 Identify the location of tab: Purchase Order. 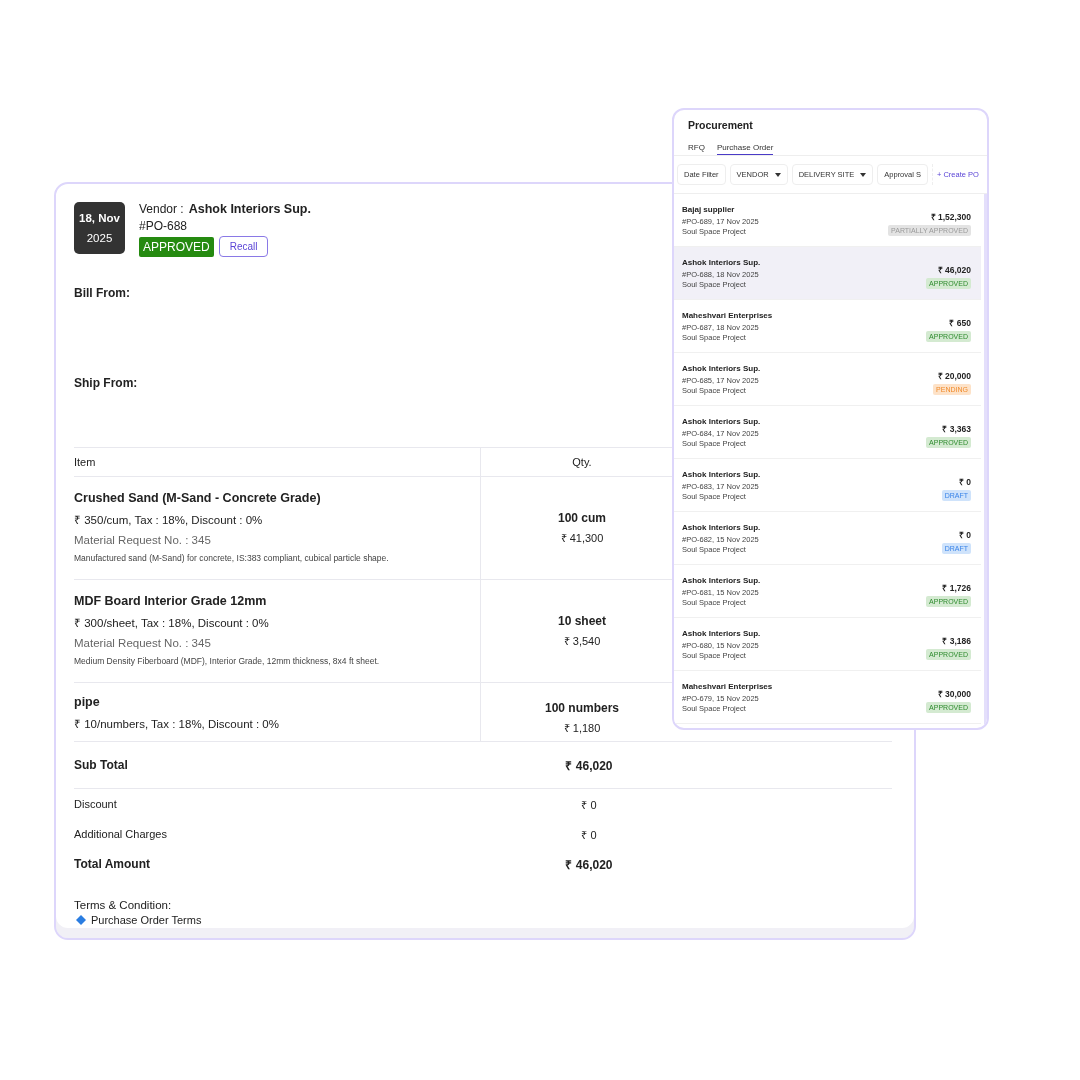
(745, 149).